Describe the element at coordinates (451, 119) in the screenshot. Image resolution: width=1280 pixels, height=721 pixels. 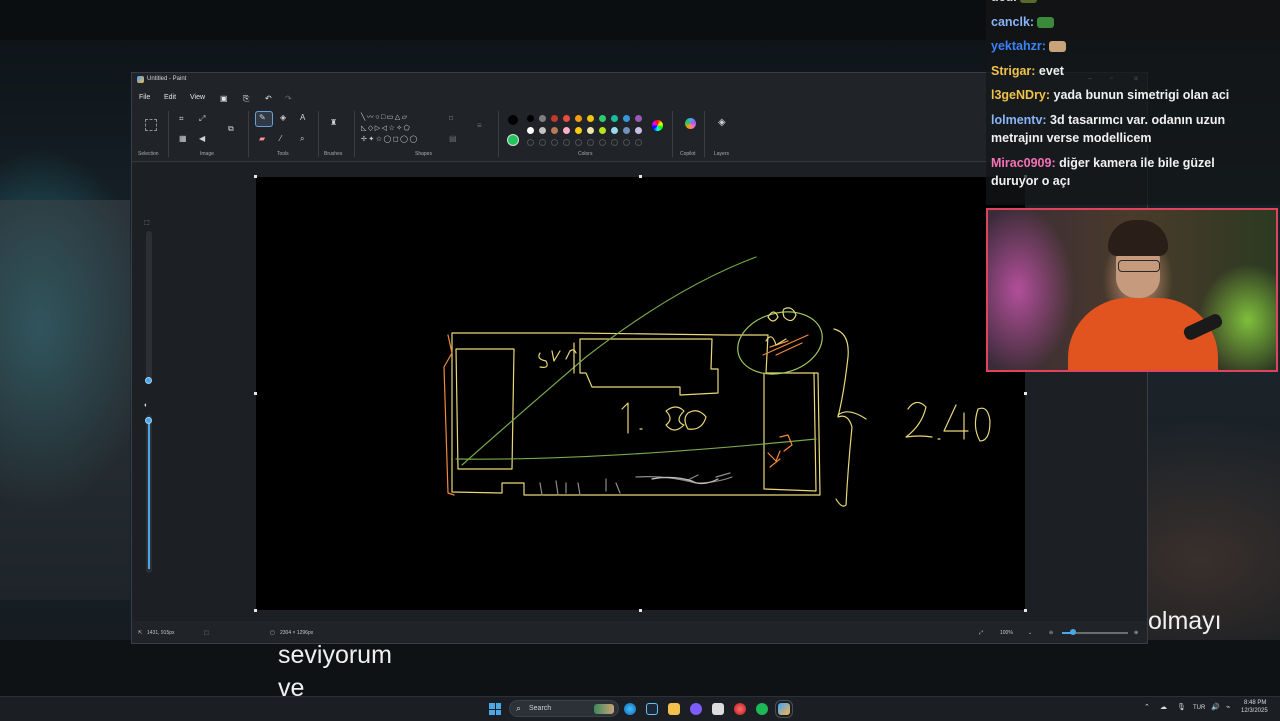
I see `outline-icon: ⌑` at that location.